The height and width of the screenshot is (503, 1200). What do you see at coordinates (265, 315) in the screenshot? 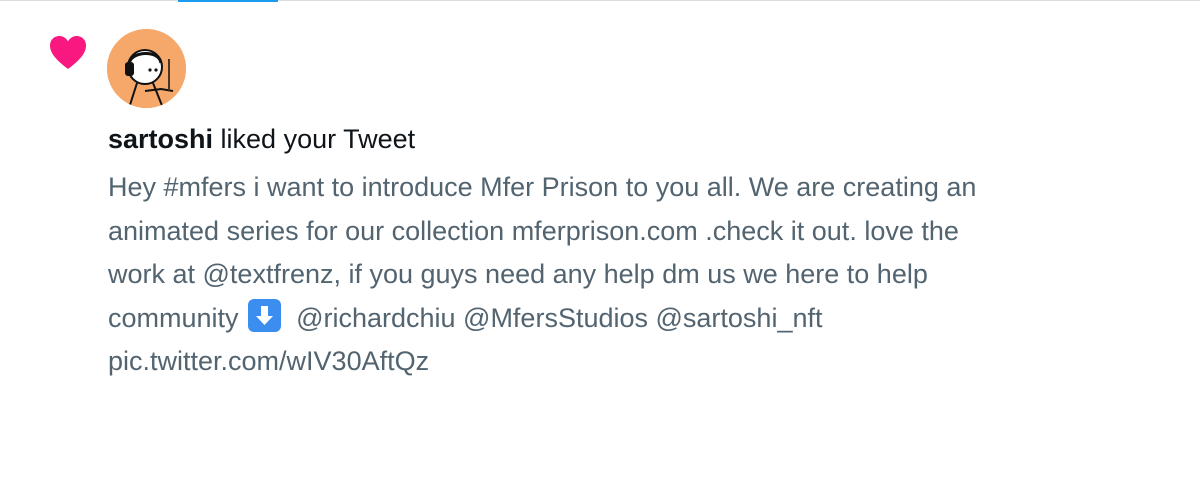
I see `down-arrow-emoji-icon` at bounding box center [265, 315].